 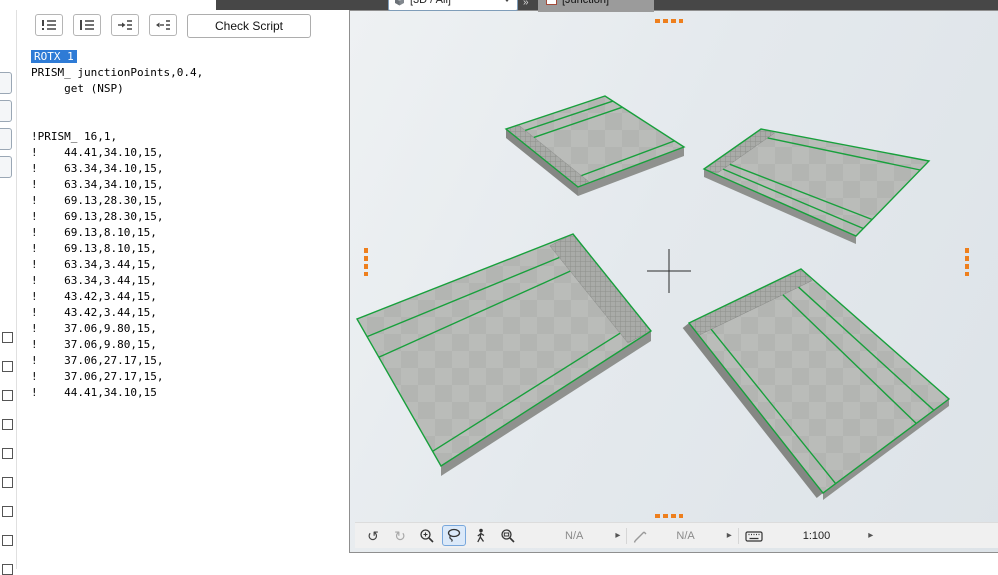 I want to click on elevation-marker-bottom, so click(x=669, y=516).